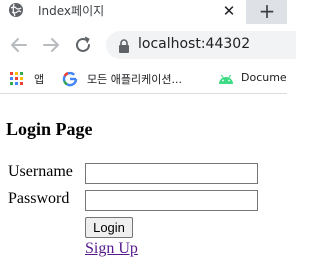 The height and width of the screenshot is (269, 320). I want to click on password-label: Password, so click(39, 198).